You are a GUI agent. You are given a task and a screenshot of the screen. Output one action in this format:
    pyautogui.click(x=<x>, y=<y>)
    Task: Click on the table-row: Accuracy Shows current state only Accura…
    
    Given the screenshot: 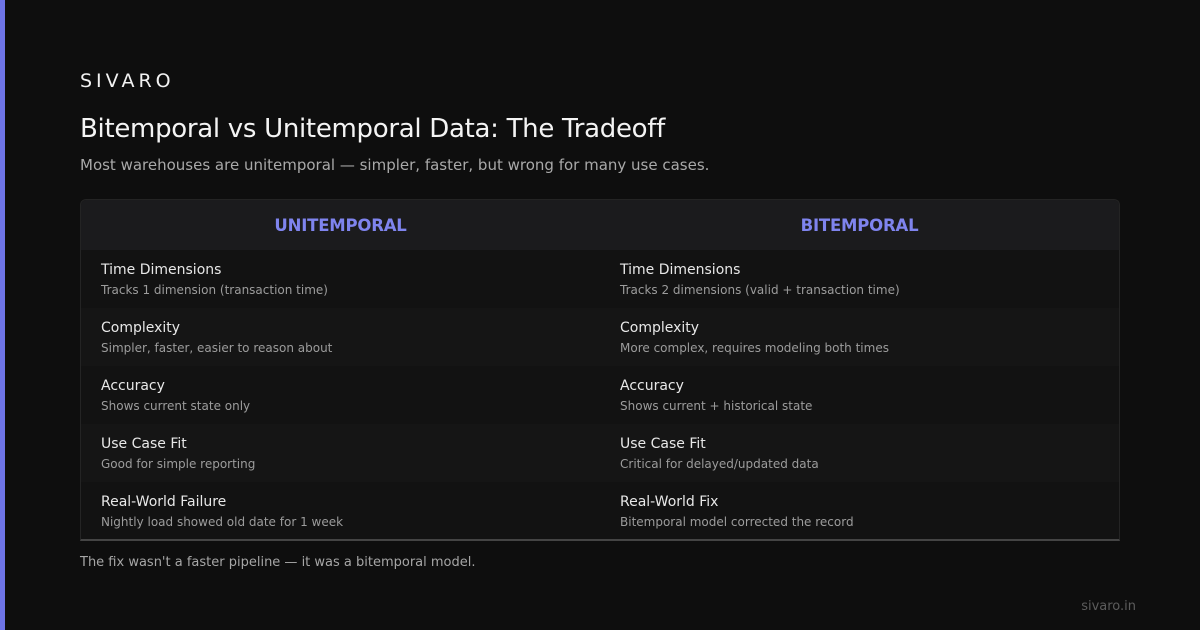 What is the action you would take?
    pyautogui.click(x=600, y=395)
    